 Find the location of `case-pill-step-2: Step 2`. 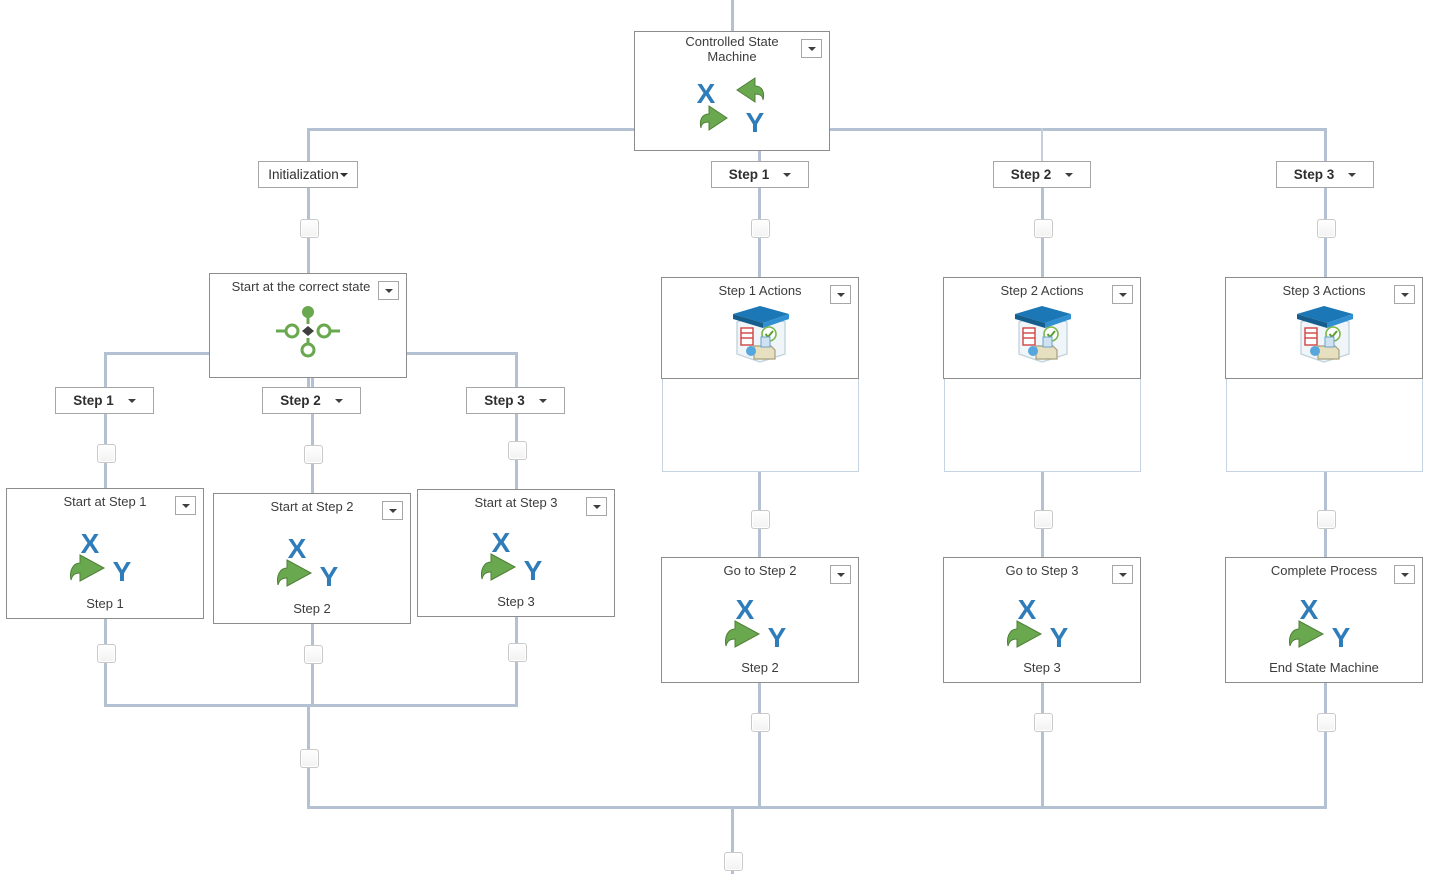

case-pill-step-2: Step 2 is located at coordinates (311, 400).